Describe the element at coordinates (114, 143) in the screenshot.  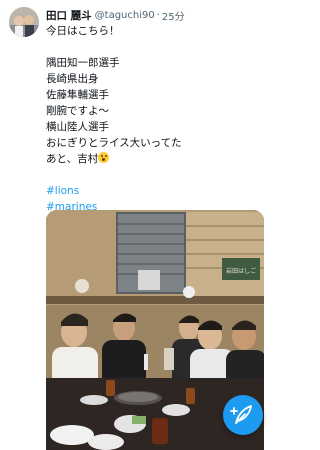
I see `tweet-line: おにぎりとライス大いってた` at that location.